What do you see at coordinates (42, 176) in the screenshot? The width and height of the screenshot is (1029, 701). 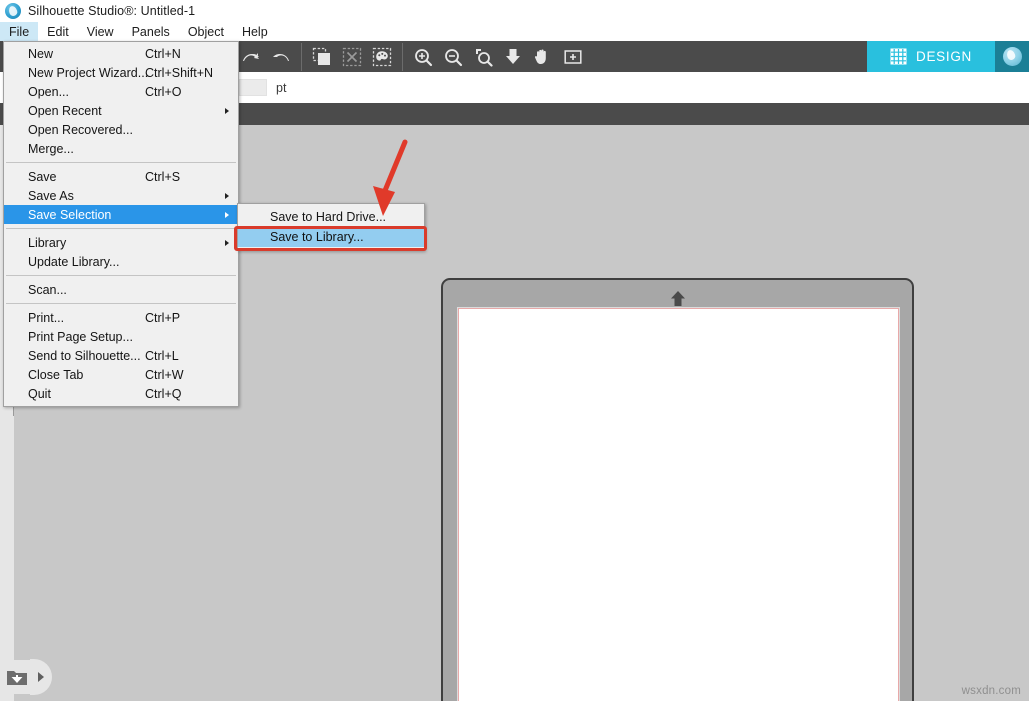 I see `menu-item-label: Save` at bounding box center [42, 176].